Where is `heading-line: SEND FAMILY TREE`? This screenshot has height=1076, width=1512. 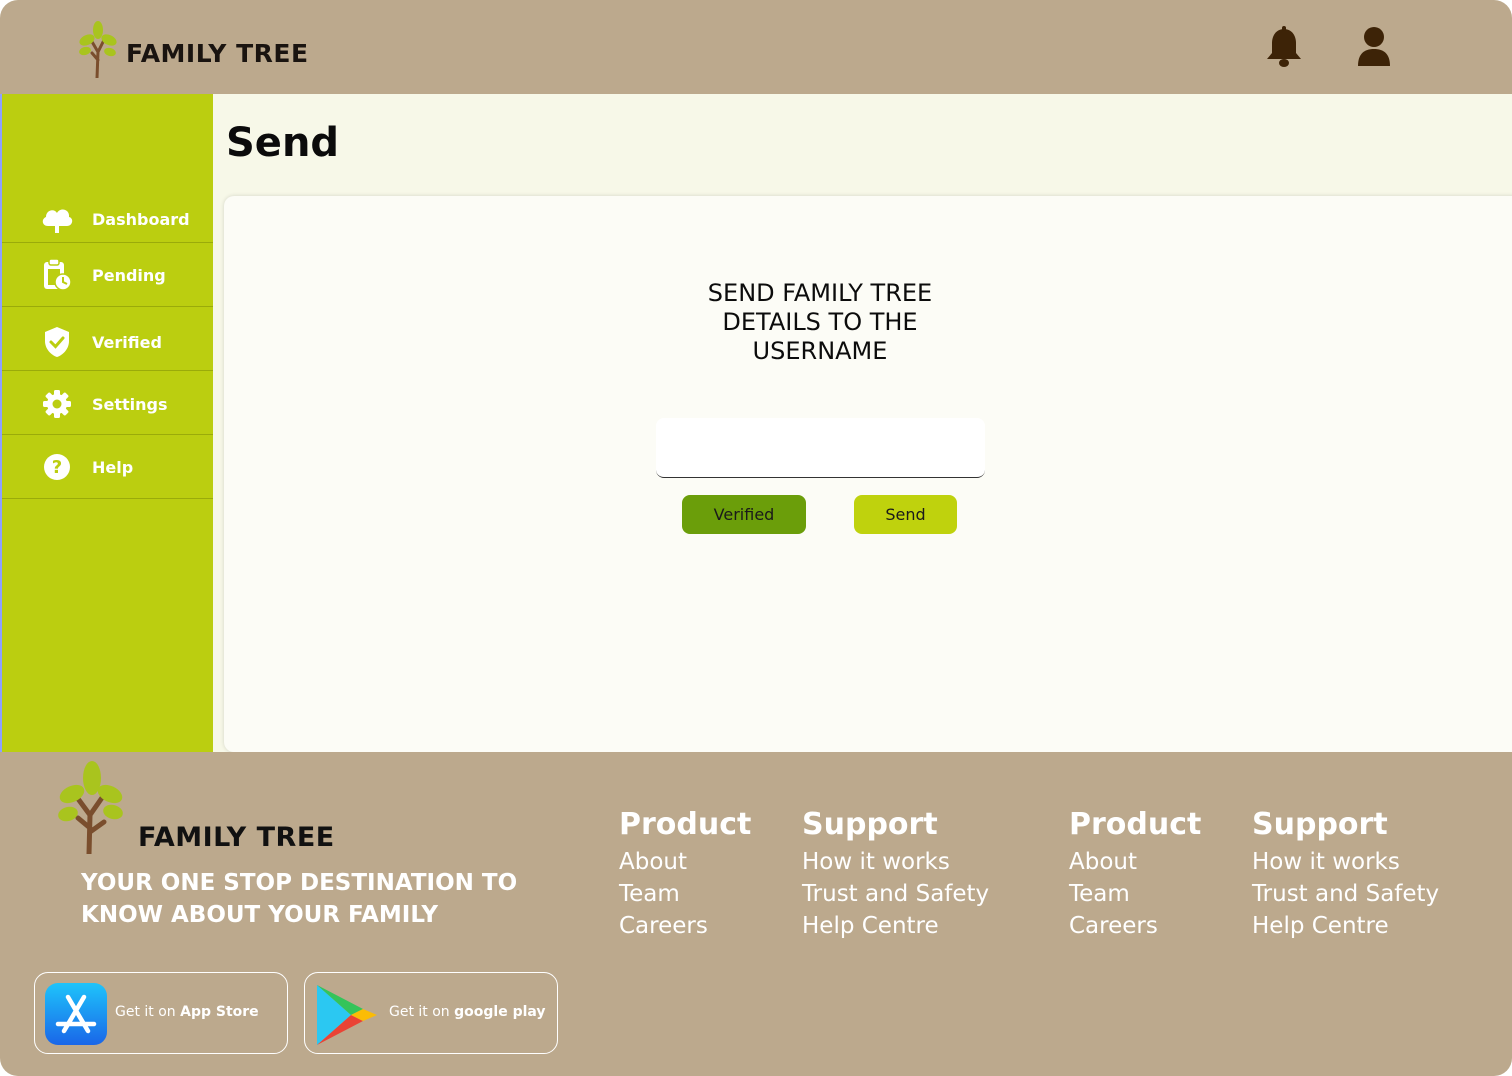 heading-line: SEND FAMILY TREE is located at coordinates (820, 293).